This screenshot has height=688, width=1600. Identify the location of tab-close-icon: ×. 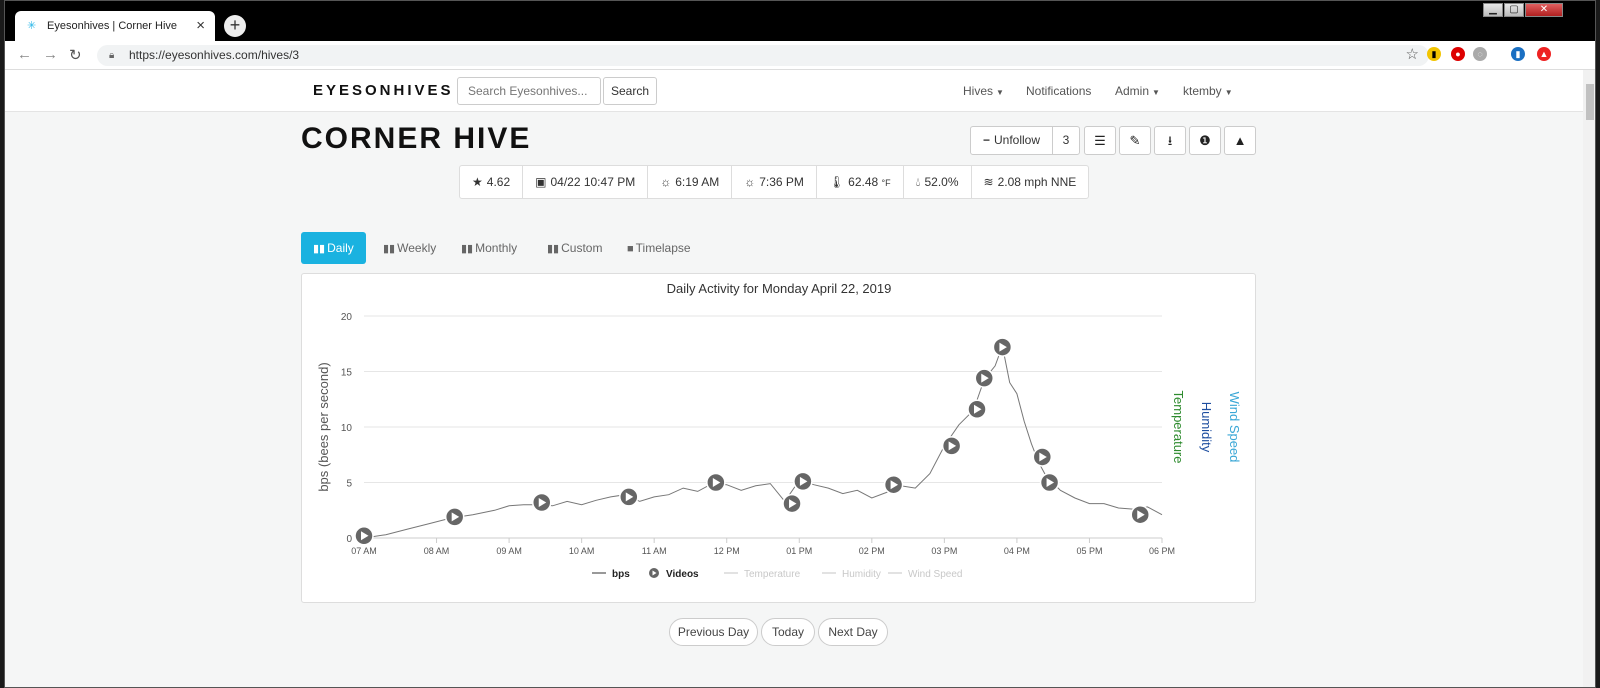
(200, 25).